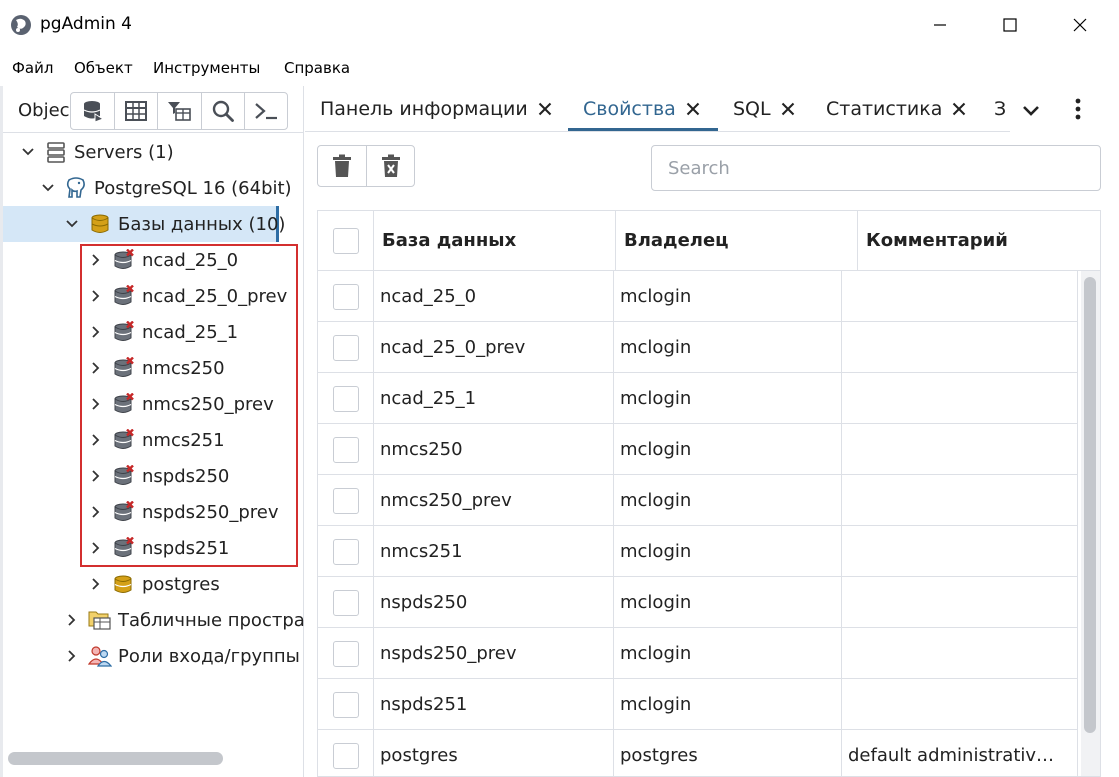 Image resolution: width=1119 pixels, height=777 pixels. What do you see at coordinates (222, 111) in the screenshot?
I see `search-objects-button` at bounding box center [222, 111].